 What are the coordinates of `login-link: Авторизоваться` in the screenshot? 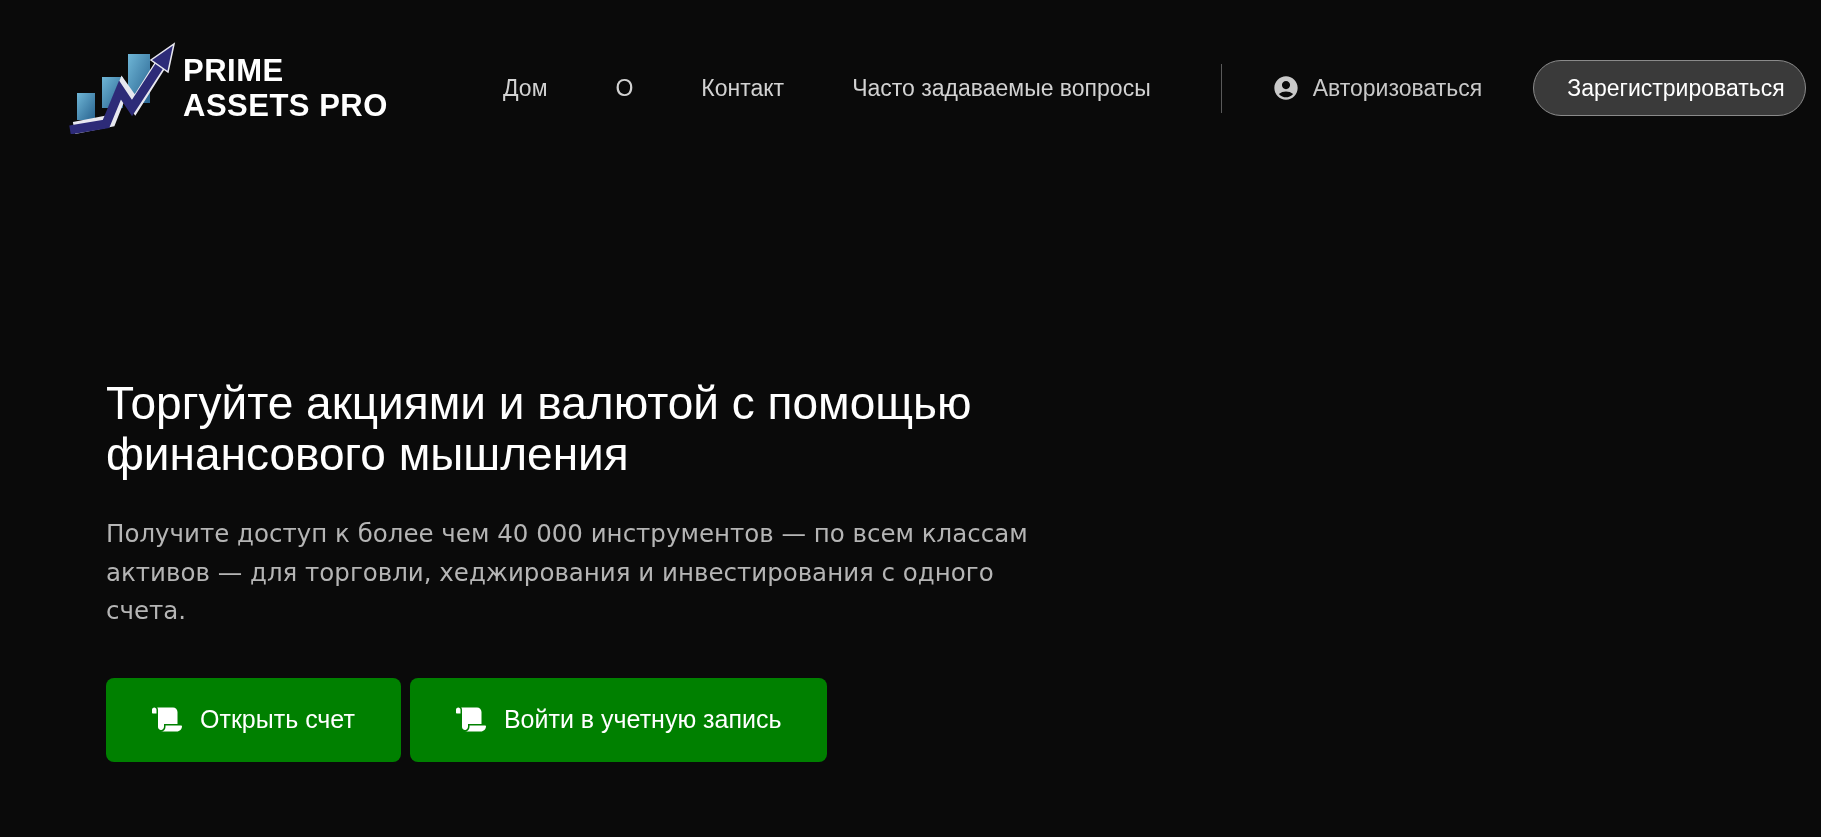 It's located at (1377, 88).